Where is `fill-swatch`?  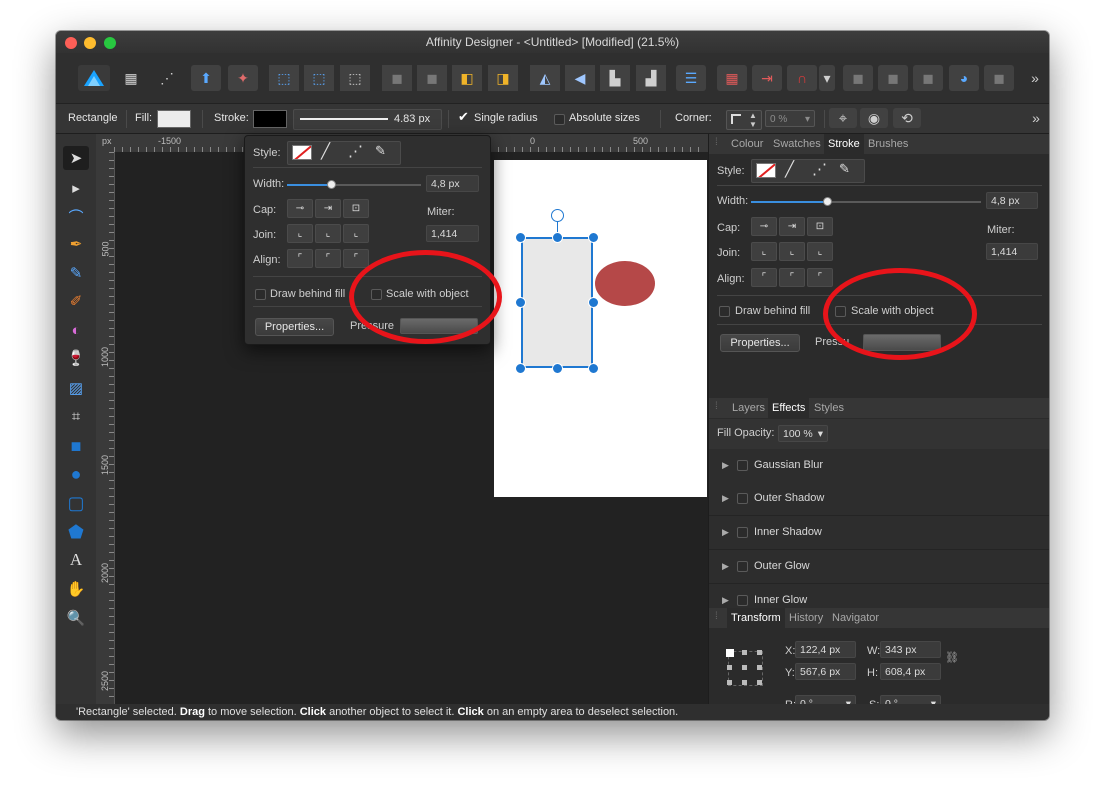
fill-swatch is located at coordinates (174, 119).